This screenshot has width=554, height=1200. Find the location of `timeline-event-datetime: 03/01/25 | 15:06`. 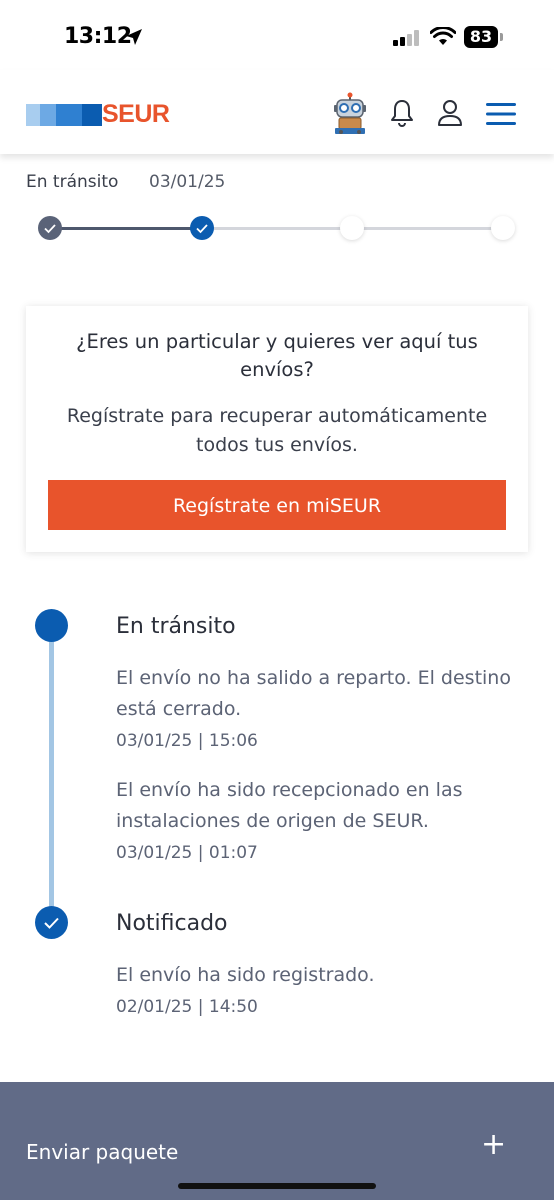

timeline-event-datetime: 03/01/25 | 15:06 is located at coordinates (187, 741).